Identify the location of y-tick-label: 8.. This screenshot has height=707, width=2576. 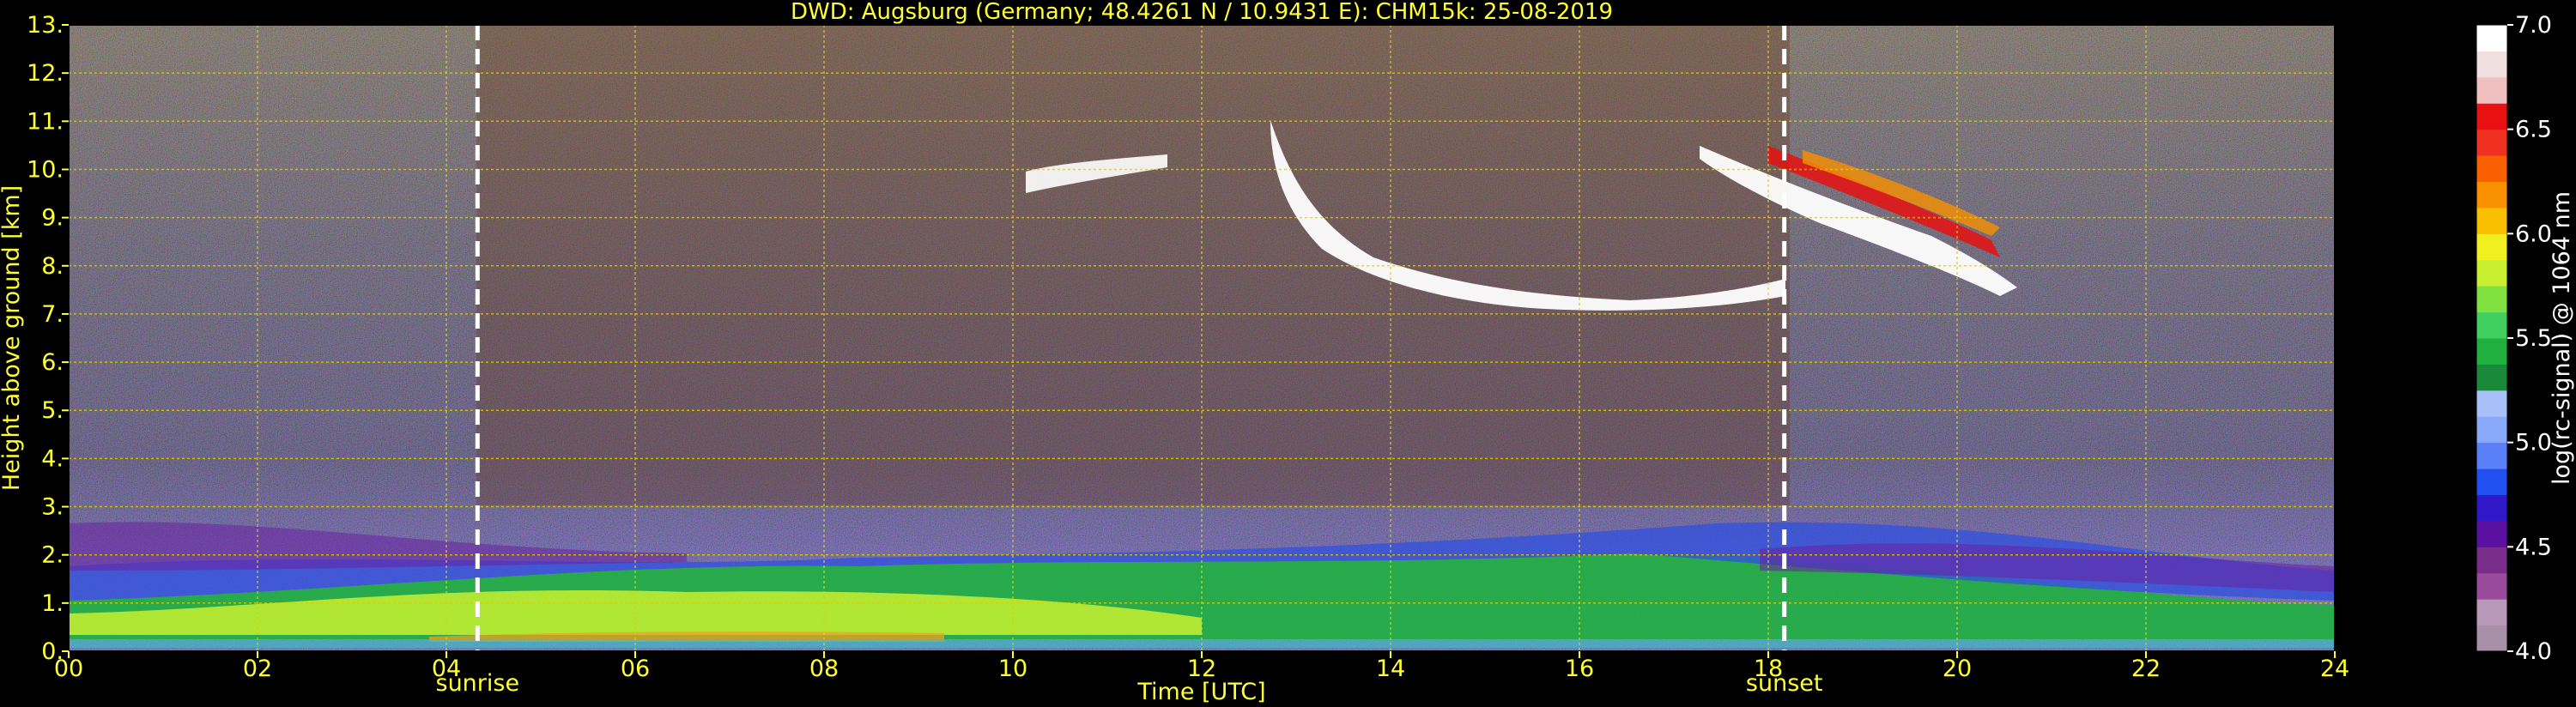
(52, 266).